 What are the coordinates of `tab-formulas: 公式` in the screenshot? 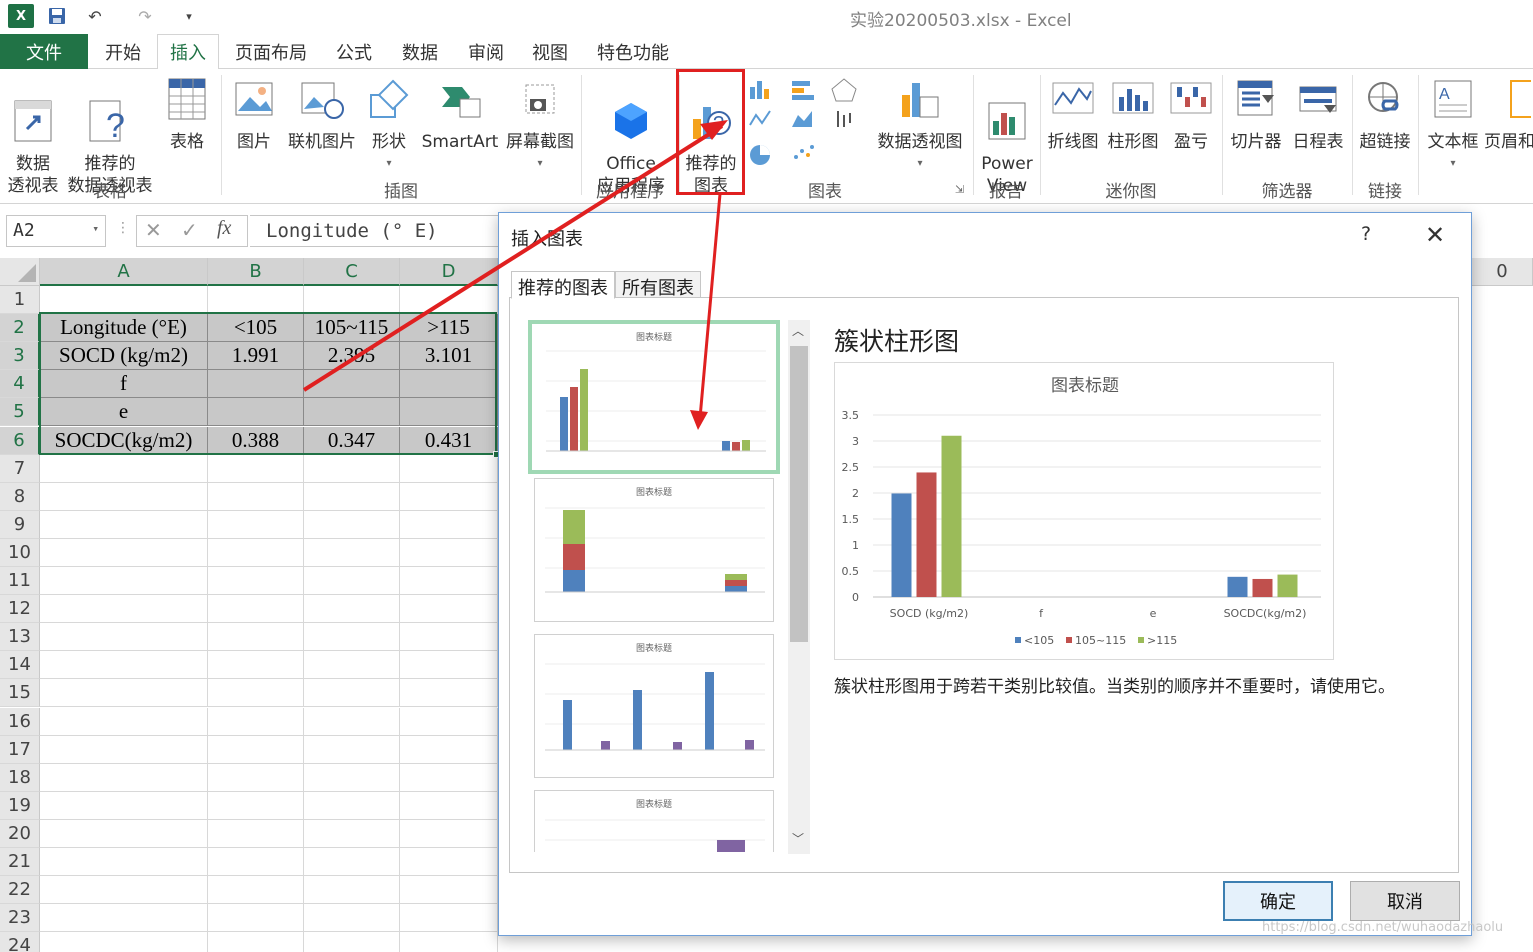 It's located at (354, 51).